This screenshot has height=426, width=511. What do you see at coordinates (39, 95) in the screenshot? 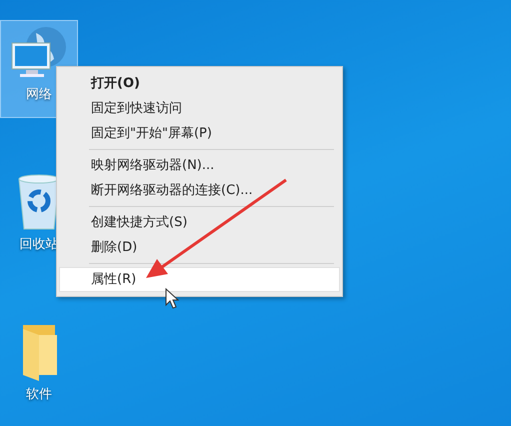
I see `icon-label: 网络` at bounding box center [39, 95].